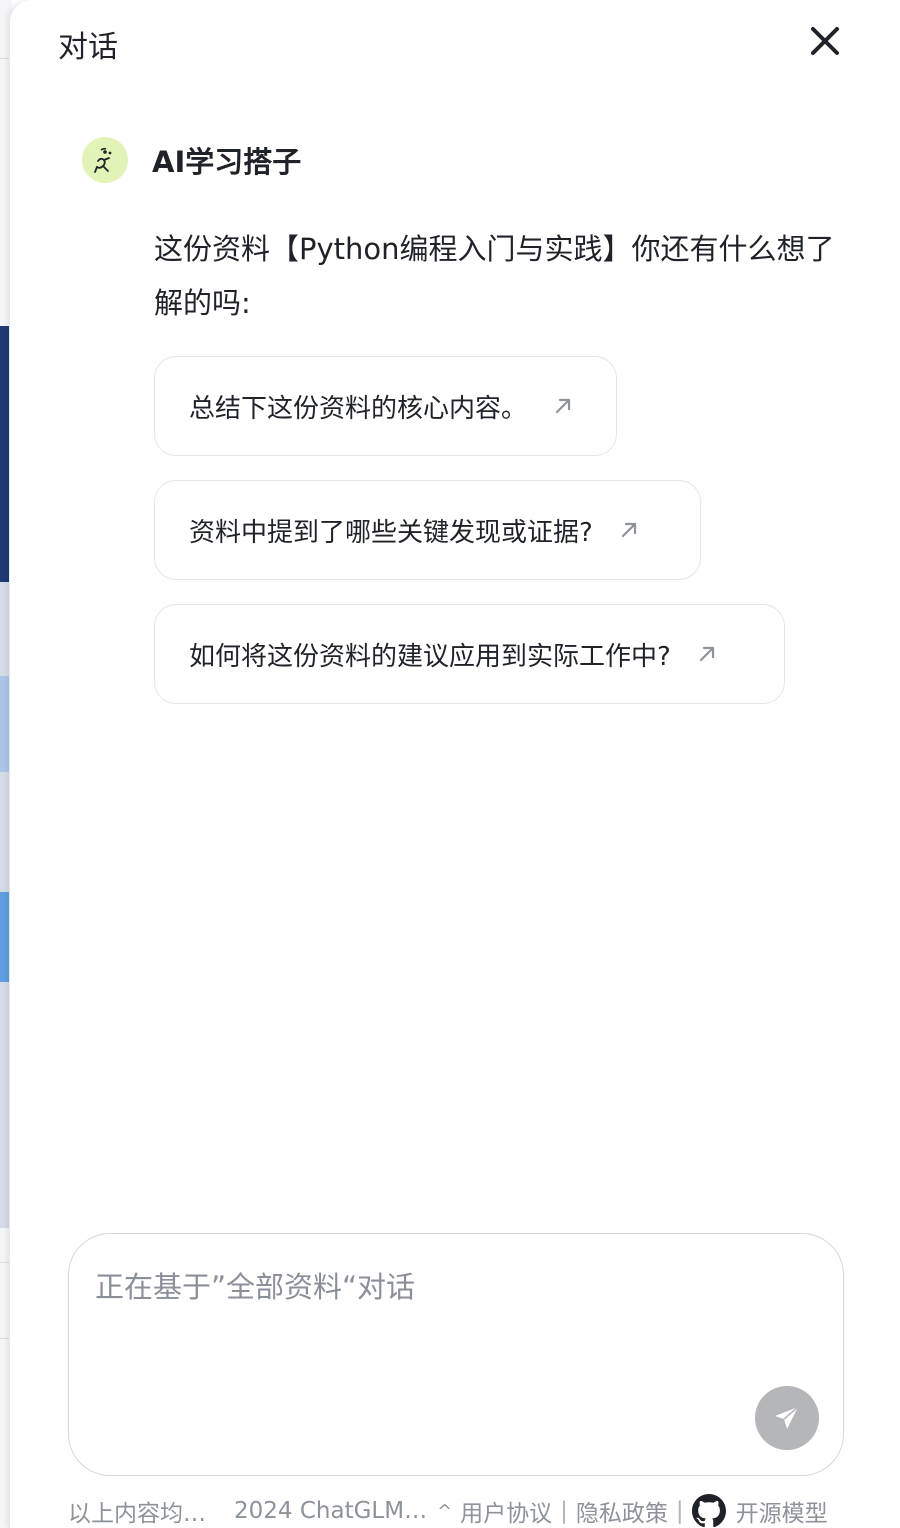 The image size is (900, 1528). I want to click on close-icon, so click(825, 41).